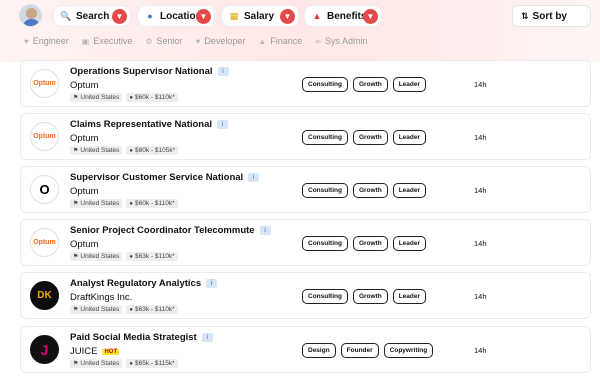 This screenshot has width=600, height=377. I want to click on sort-icon: ⇅, so click(525, 15).